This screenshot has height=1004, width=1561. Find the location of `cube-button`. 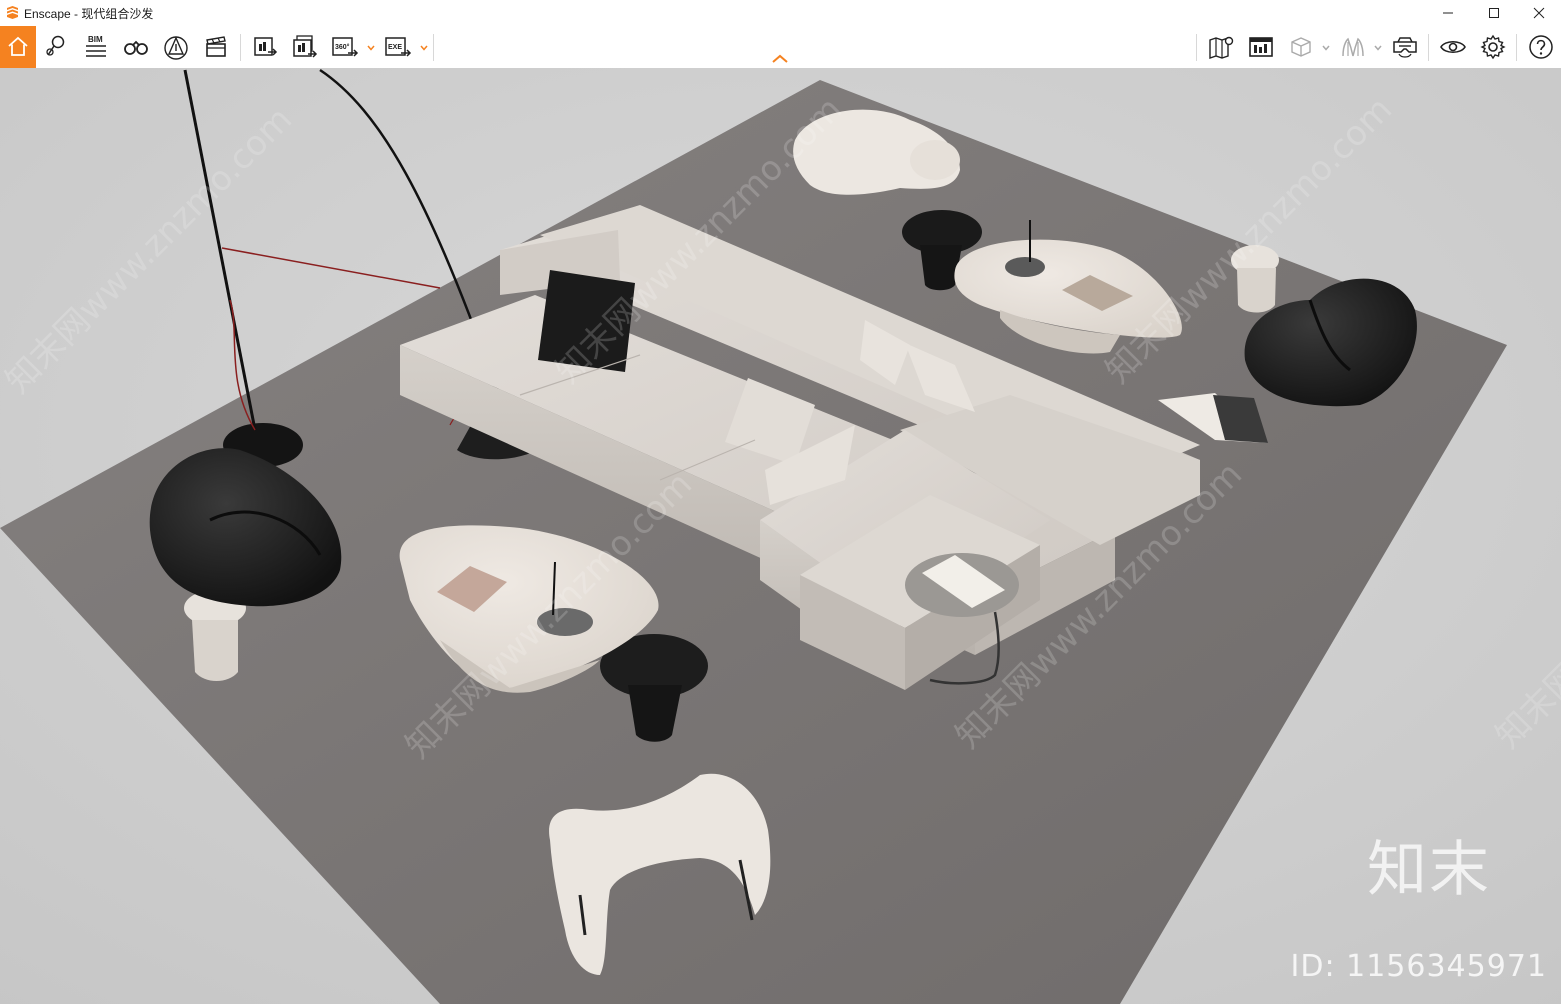

cube-button is located at coordinates (1301, 47).